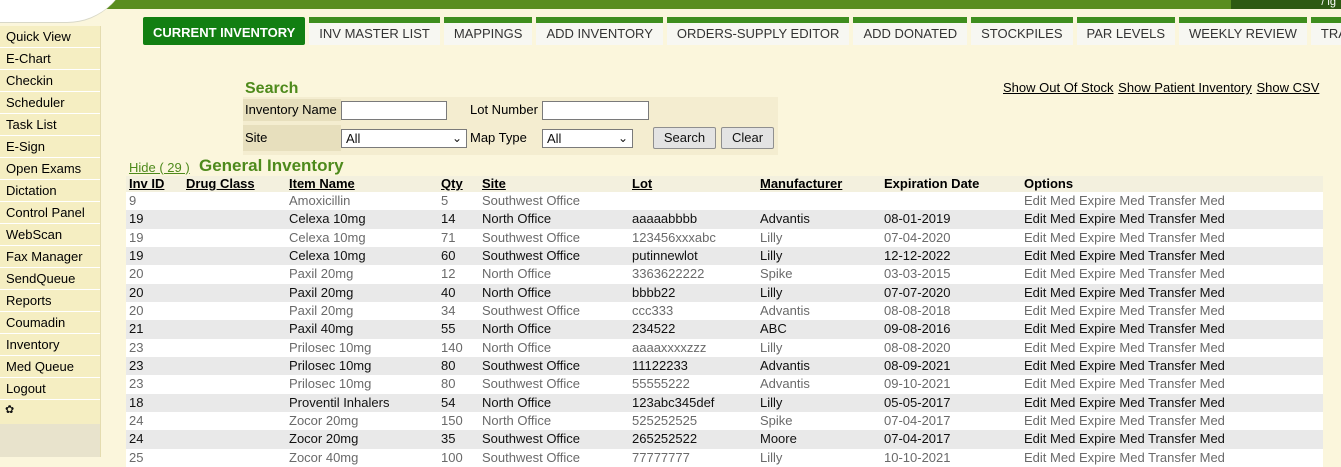 The height and width of the screenshot is (467, 1341). Describe the element at coordinates (136, 347) in the screenshot. I see `cell-inv-id: 23` at that location.